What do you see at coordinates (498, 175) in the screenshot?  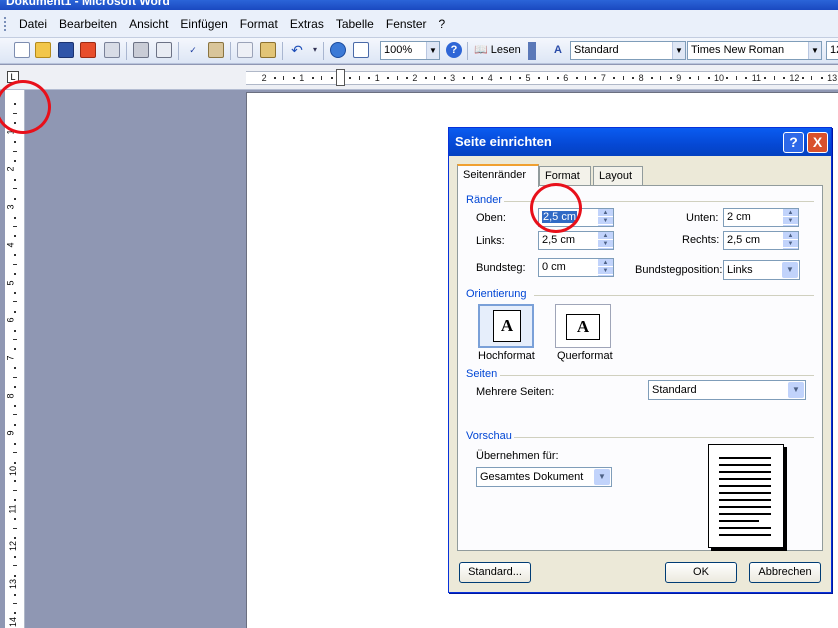 I see `tab-seitenraender: Seitenränder` at bounding box center [498, 175].